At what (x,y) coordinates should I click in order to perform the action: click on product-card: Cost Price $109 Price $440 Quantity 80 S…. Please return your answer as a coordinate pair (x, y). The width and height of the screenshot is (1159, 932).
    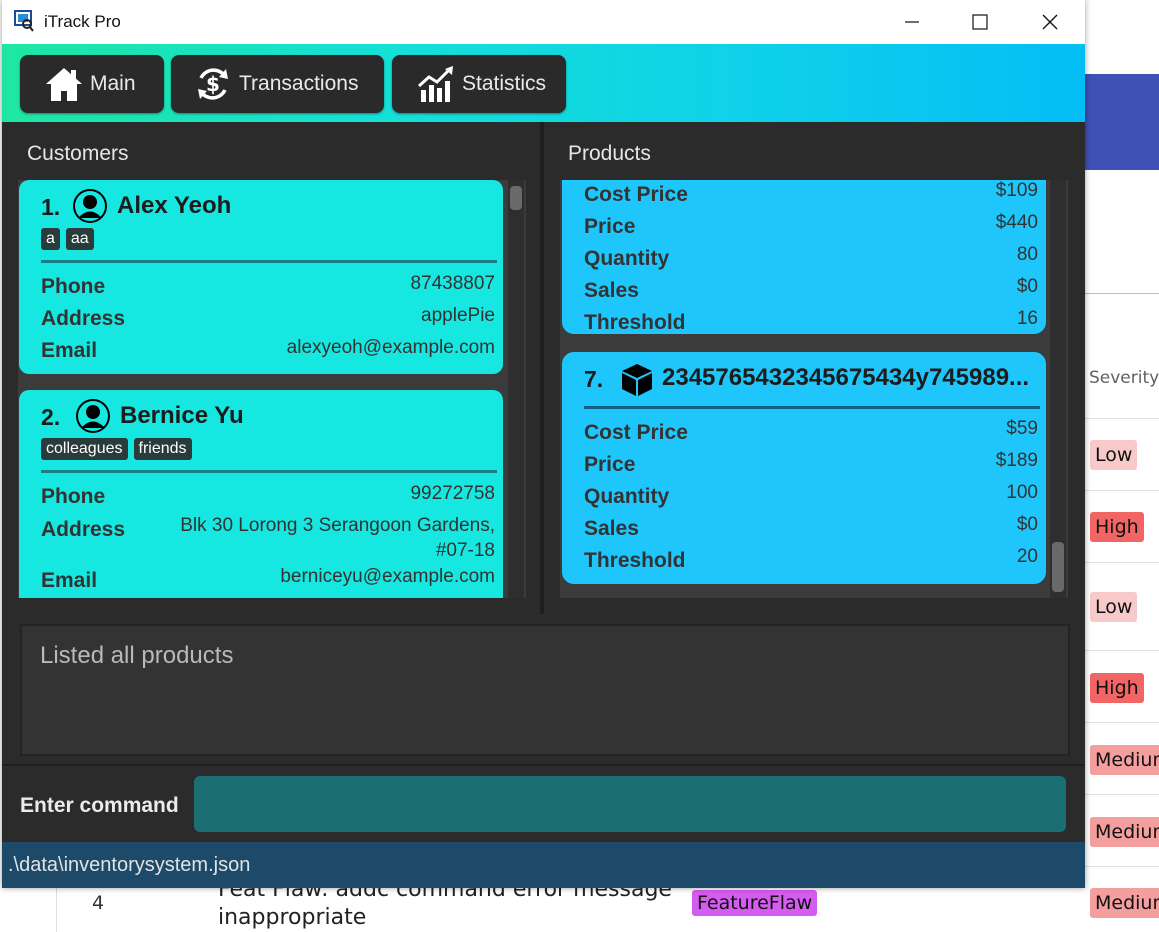
    Looking at the image, I should click on (804, 257).